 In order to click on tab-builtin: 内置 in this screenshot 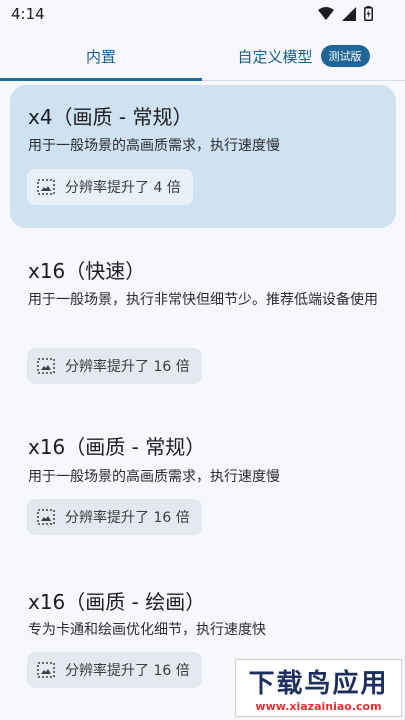, I will do `click(101, 56)`.